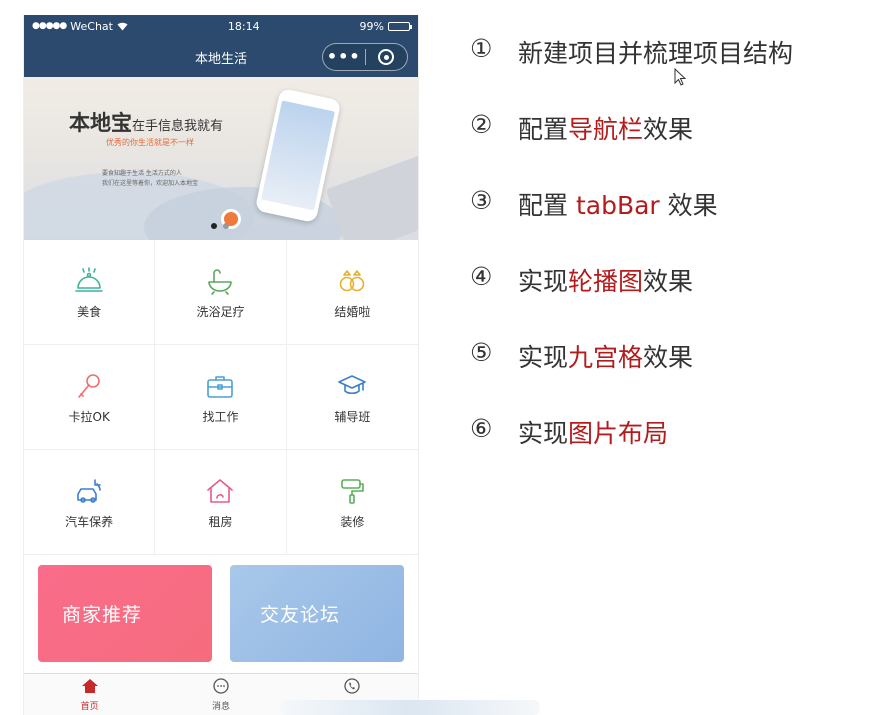  What do you see at coordinates (352, 687) in the screenshot?
I see `phone-icon` at bounding box center [352, 687].